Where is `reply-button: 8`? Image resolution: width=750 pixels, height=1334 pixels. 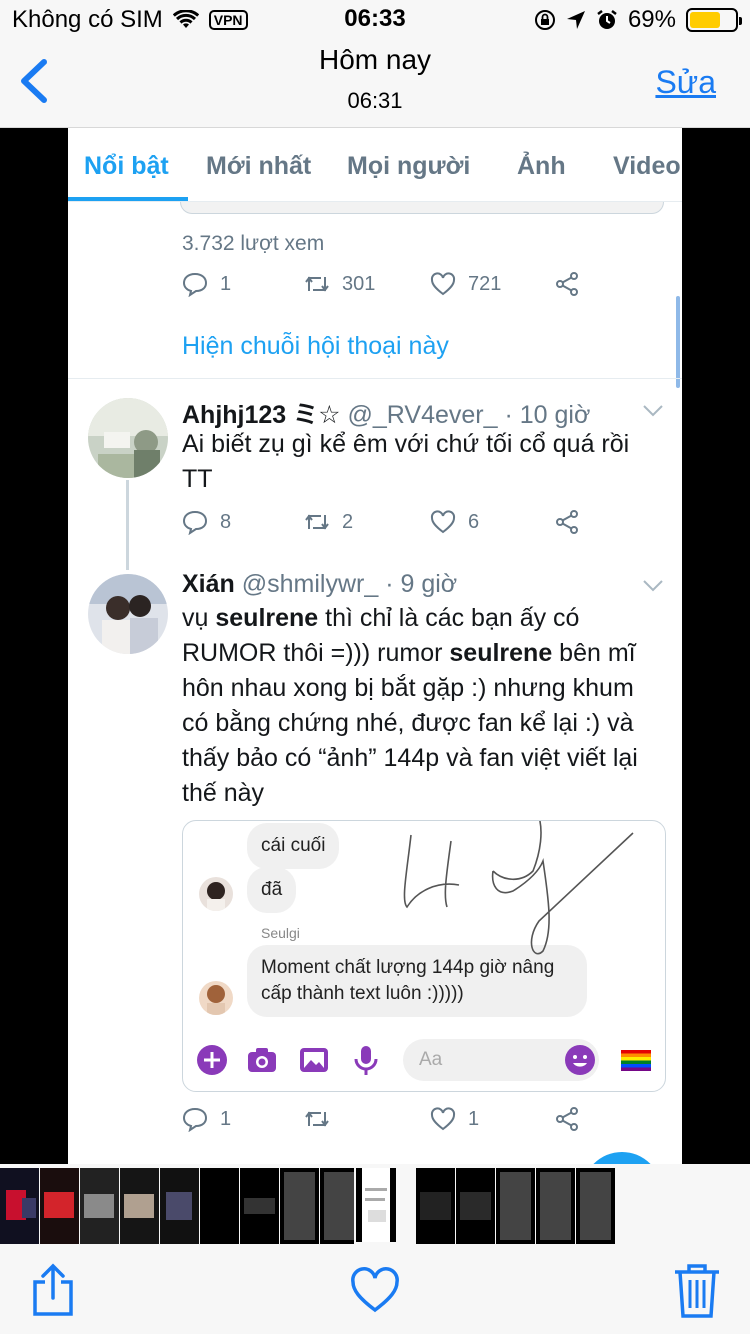 reply-button: 8 is located at coordinates (206, 522).